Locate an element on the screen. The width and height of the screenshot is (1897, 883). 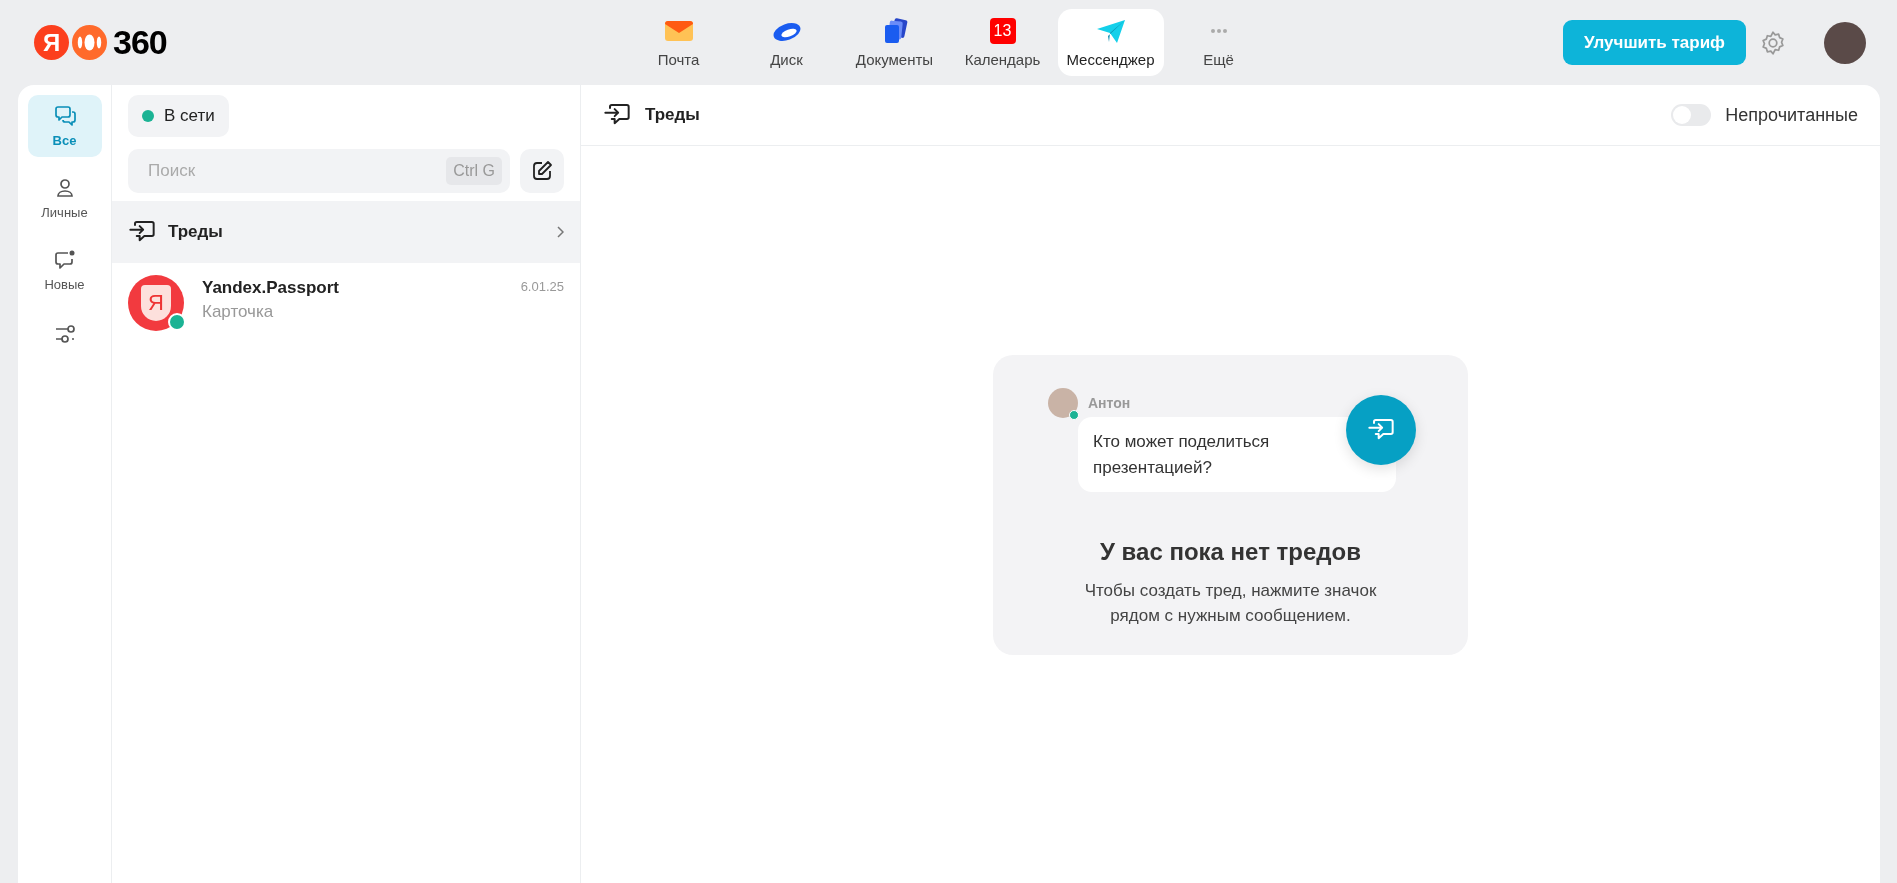
empty-title: У вас пока нет тредов is located at coordinates (1230, 551).